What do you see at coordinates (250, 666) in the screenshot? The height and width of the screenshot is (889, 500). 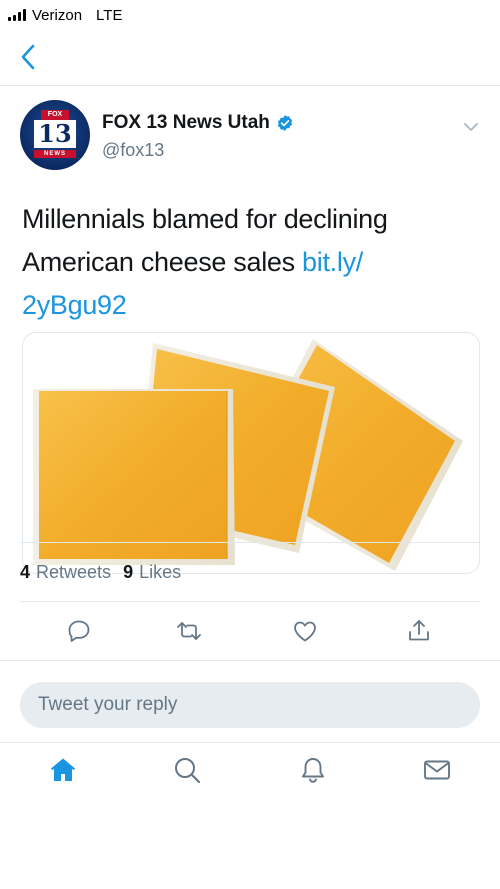 I see `divider` at bounding box center [250, 666].